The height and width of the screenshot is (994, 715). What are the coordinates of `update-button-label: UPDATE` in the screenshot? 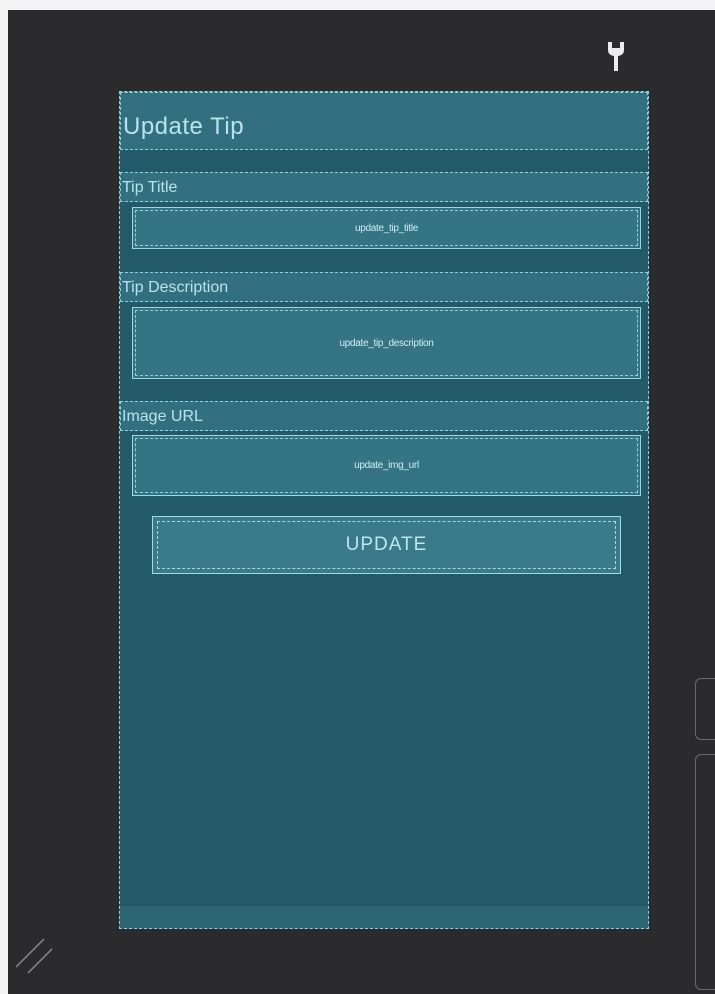 It's located at (386, 544).